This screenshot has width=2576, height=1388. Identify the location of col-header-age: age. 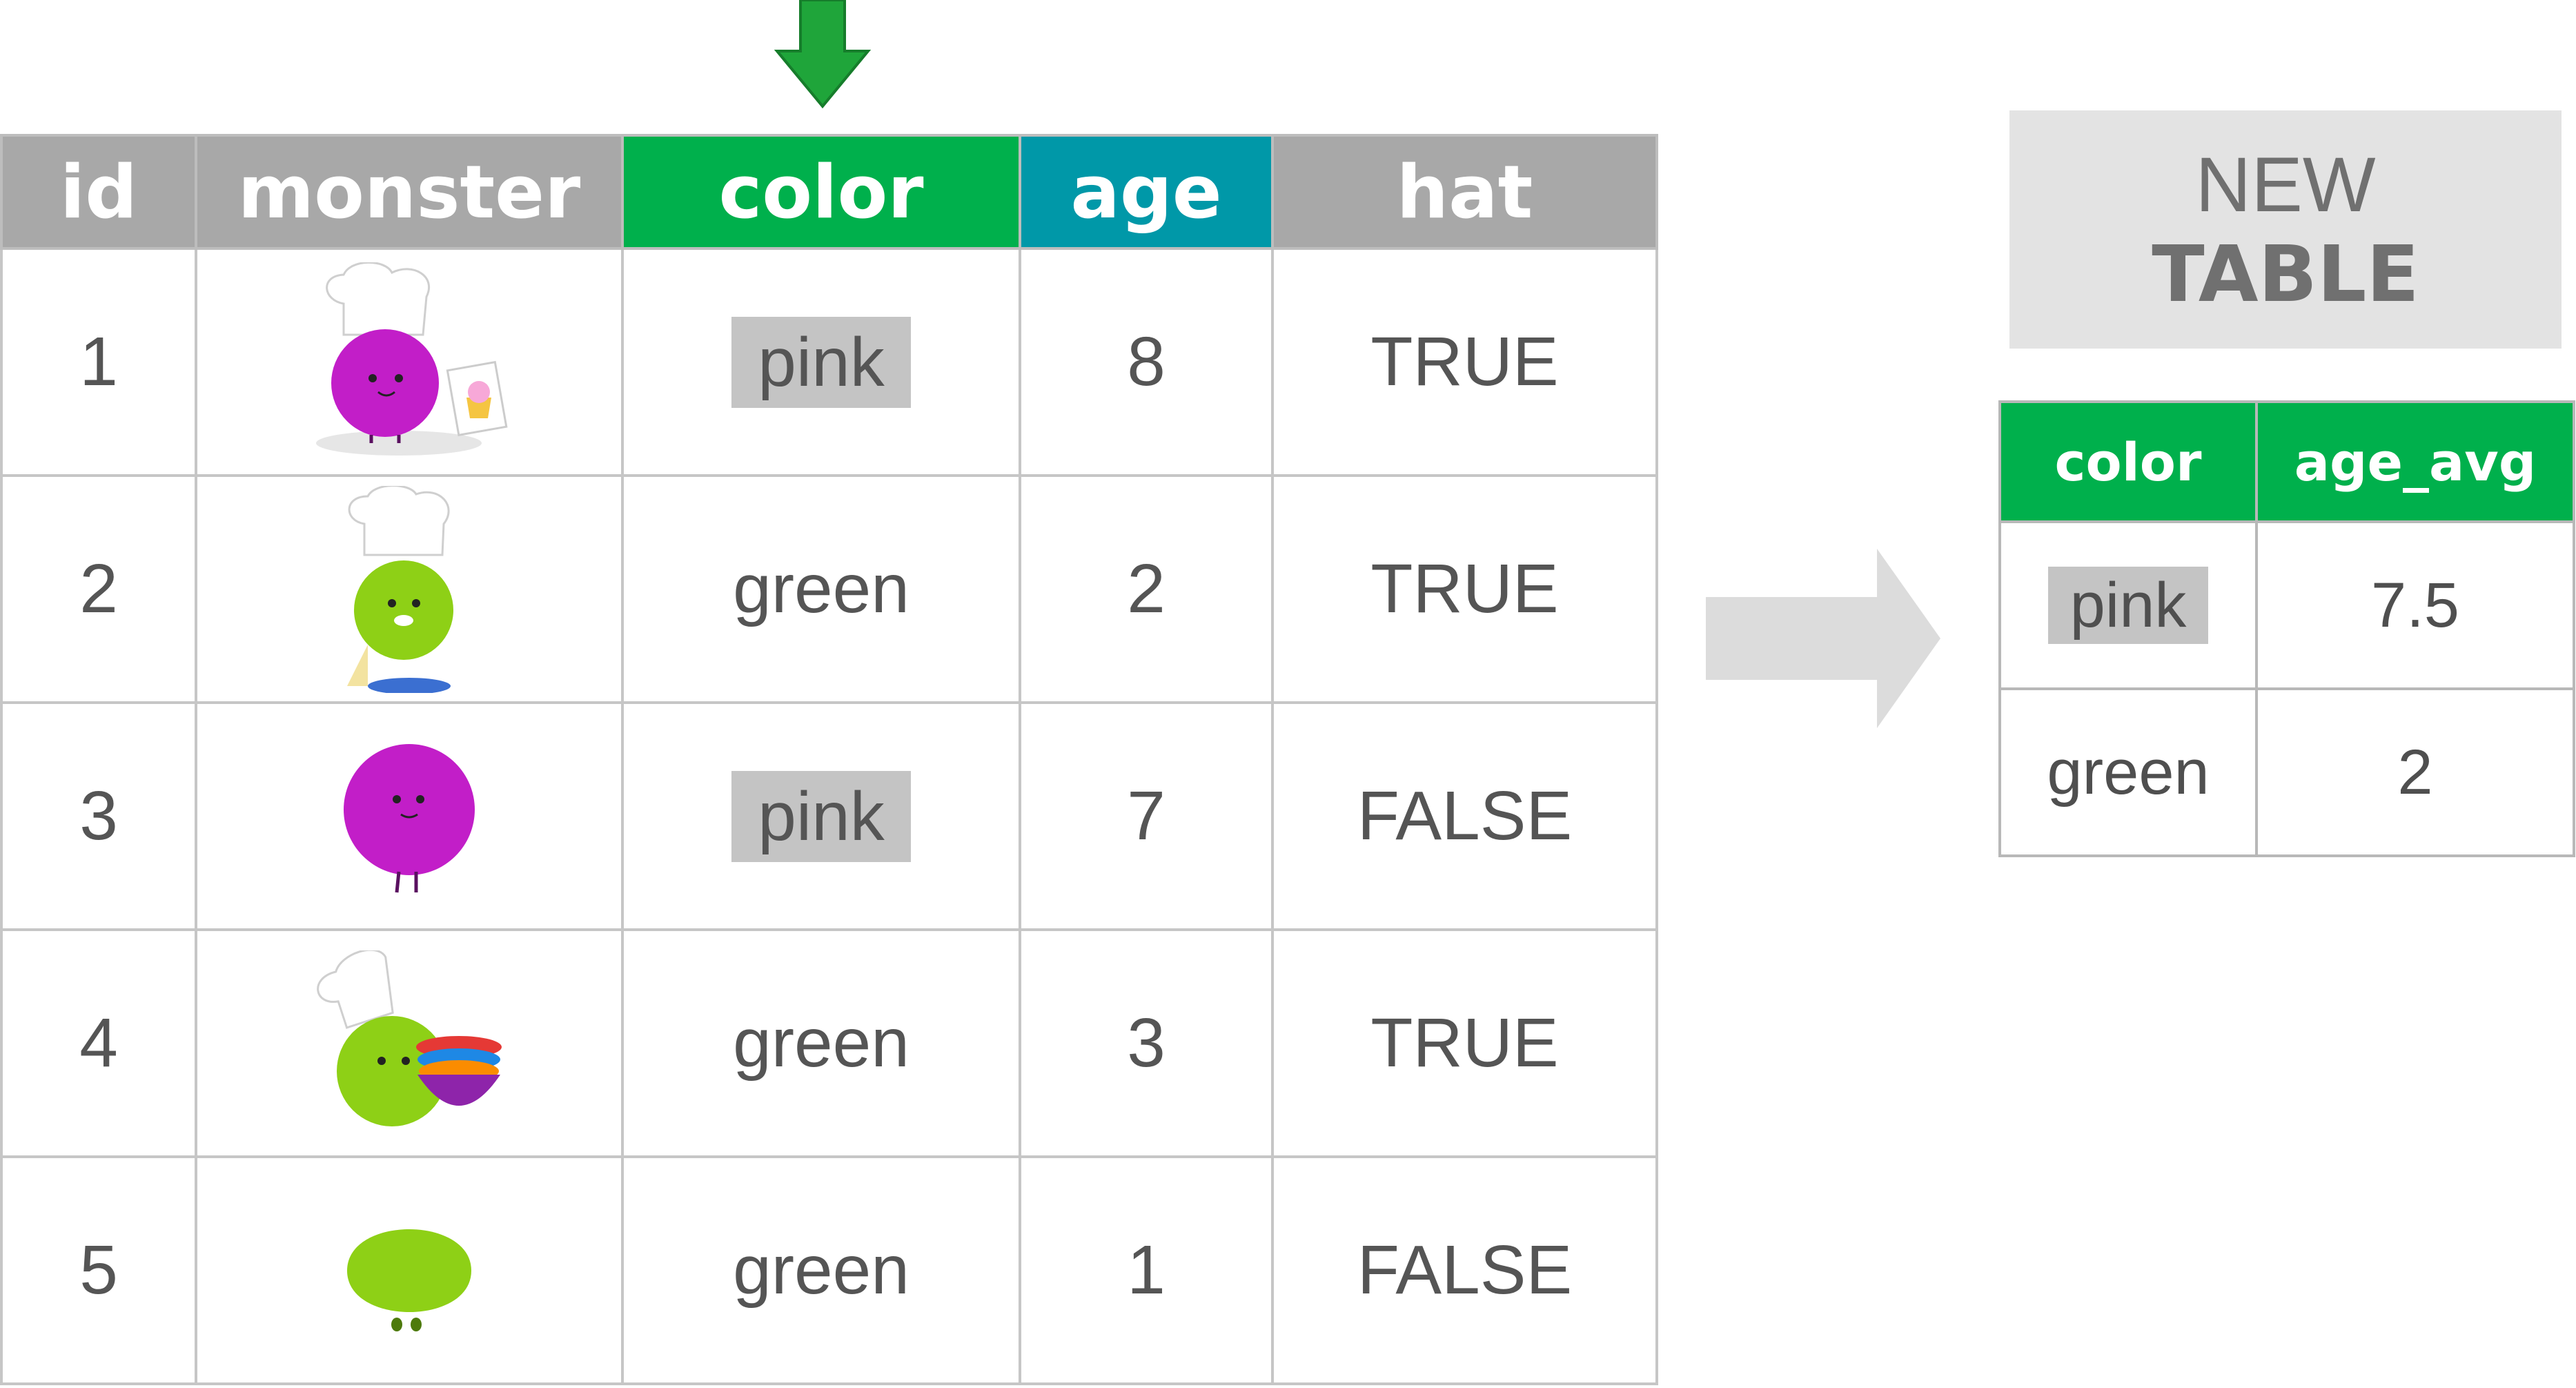
(1146, 192).